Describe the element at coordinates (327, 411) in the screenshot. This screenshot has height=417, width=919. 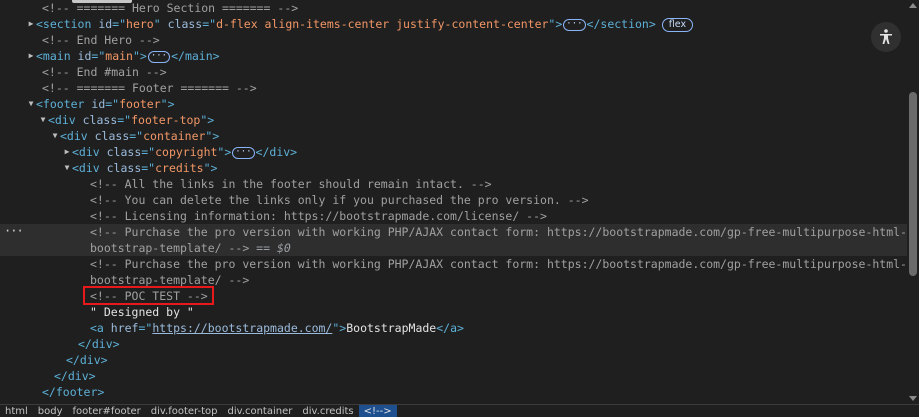
I see `breadcrumb-item: div.credits` at that location.